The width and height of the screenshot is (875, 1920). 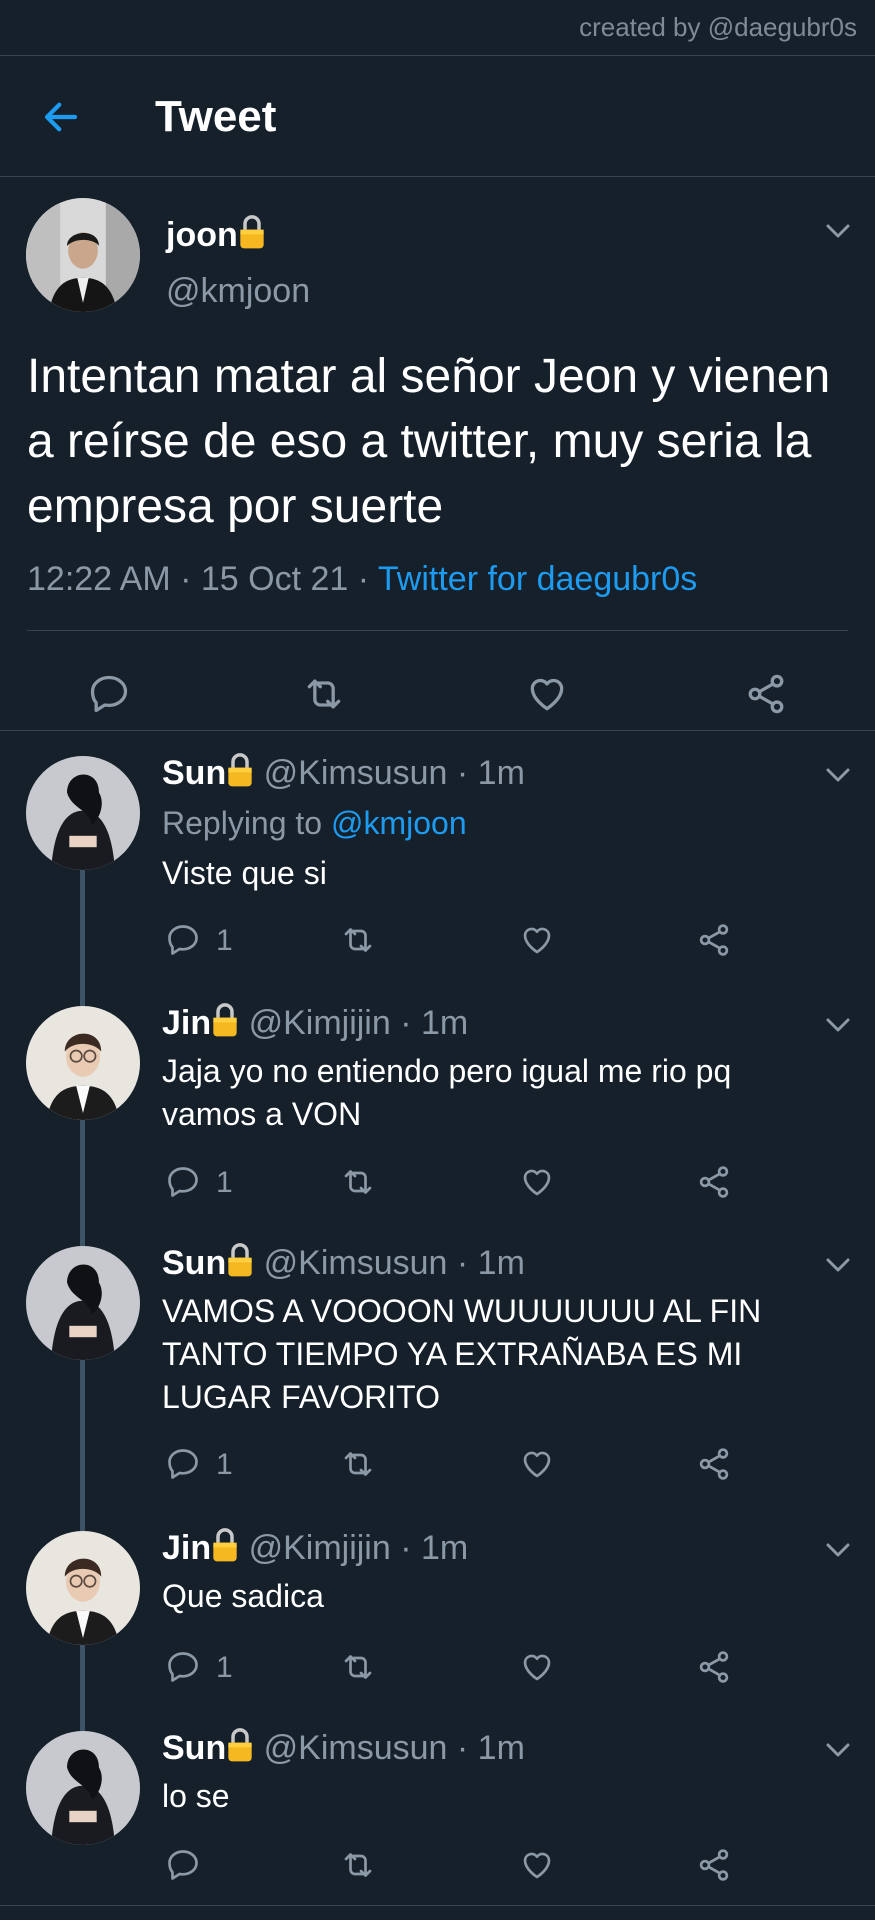 I want to click on tweet-author-handle: @kmjoon, so click(x=238, y=291).